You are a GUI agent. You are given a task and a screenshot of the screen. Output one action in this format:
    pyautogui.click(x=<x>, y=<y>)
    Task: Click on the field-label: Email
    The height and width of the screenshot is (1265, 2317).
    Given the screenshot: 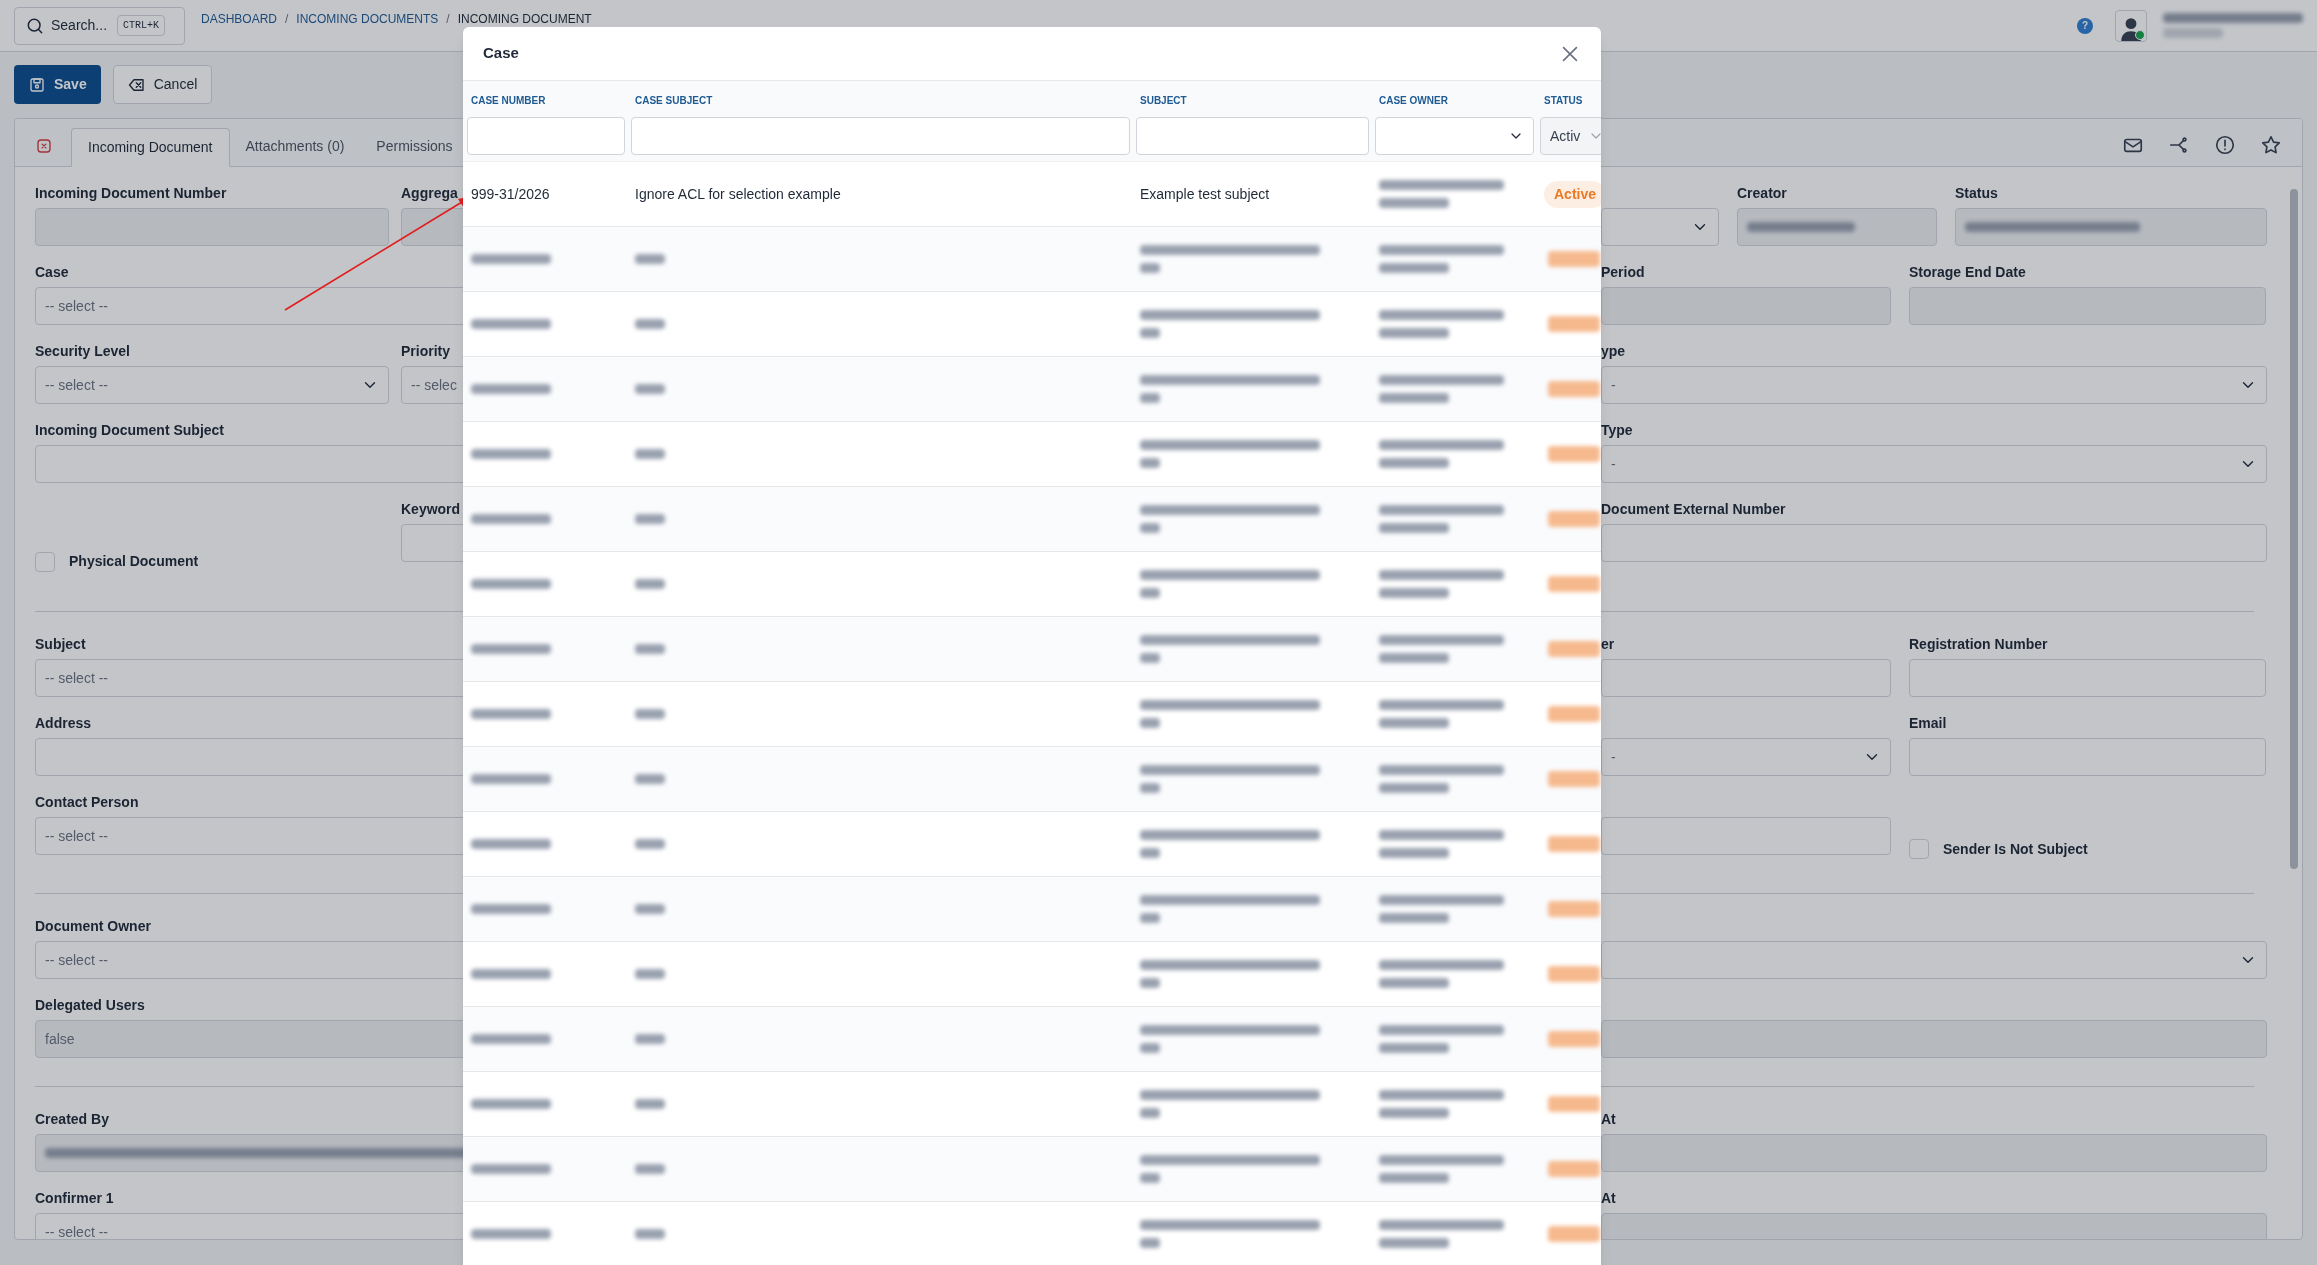 What is the action you would take?
    pyautogui.click(x=1928, y=722)
    